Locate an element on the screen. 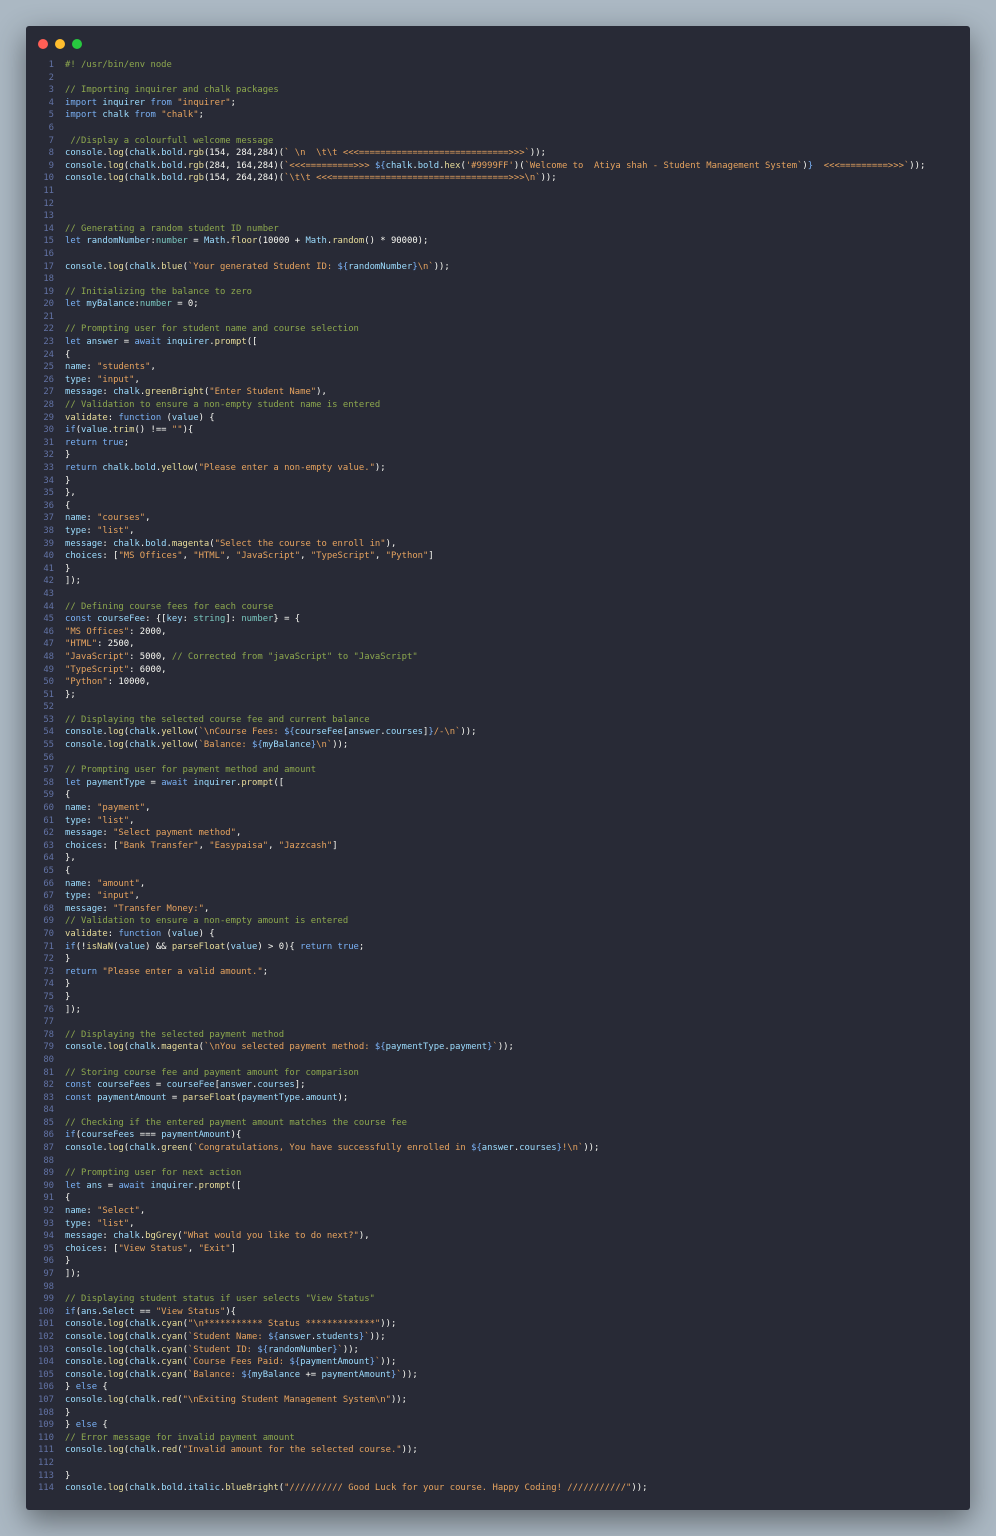 Image resolution: width=996 pixels, height=1536 pixels. line-text: name: "students", is located at coordinates (110, 367).